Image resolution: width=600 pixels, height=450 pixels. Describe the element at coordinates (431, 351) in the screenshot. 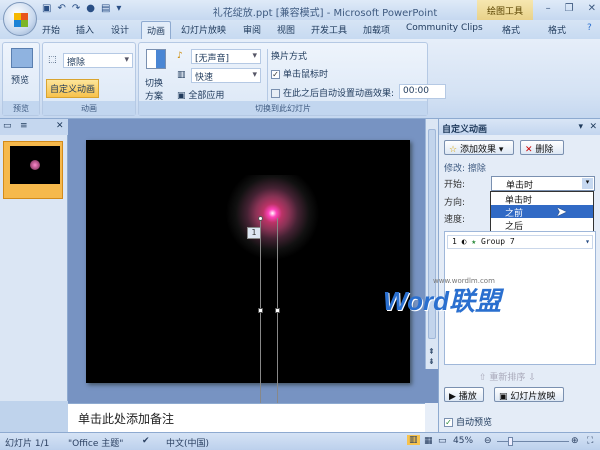

I see `prev-slide-icon: ⇞` at that location.